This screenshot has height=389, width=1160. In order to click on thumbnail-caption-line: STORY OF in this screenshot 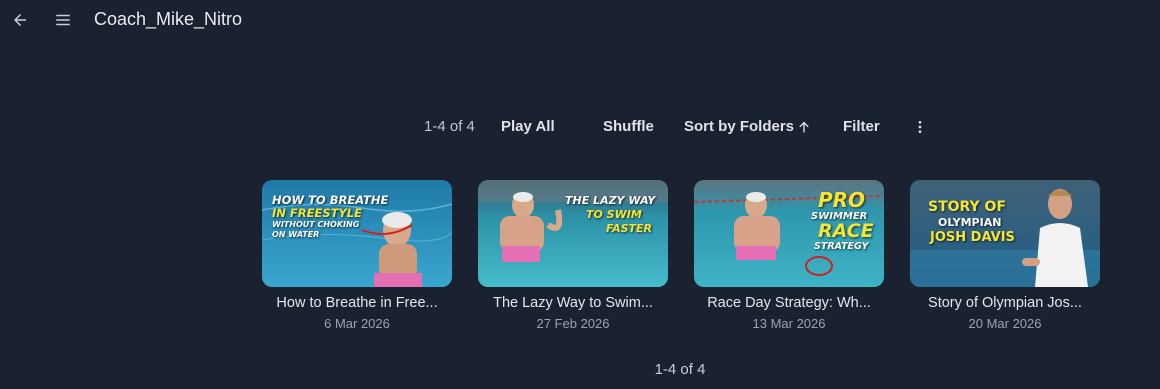, I will do `click(967, 207)`.